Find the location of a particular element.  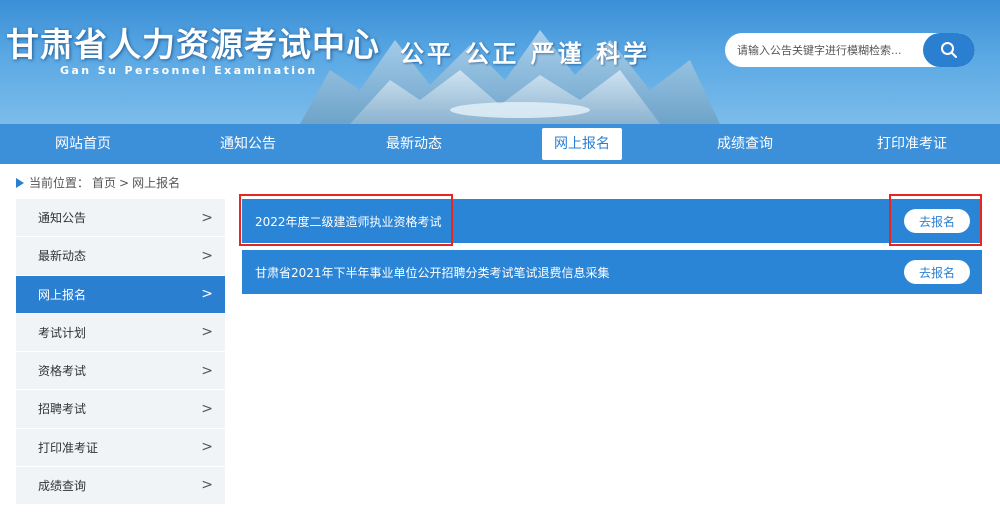

nav-item-news: 最新动态 is located at coordinates (414, 144).